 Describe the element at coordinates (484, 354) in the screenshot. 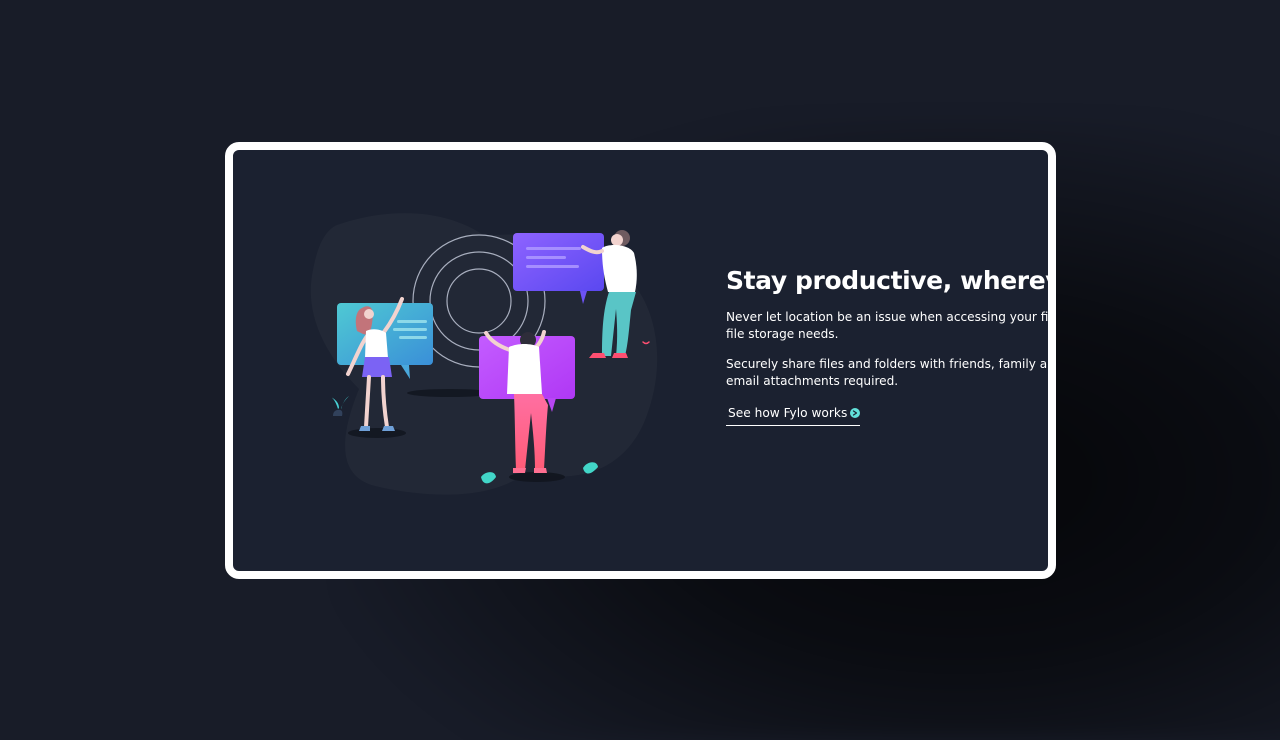

I see `productivity-illustration` at that location.